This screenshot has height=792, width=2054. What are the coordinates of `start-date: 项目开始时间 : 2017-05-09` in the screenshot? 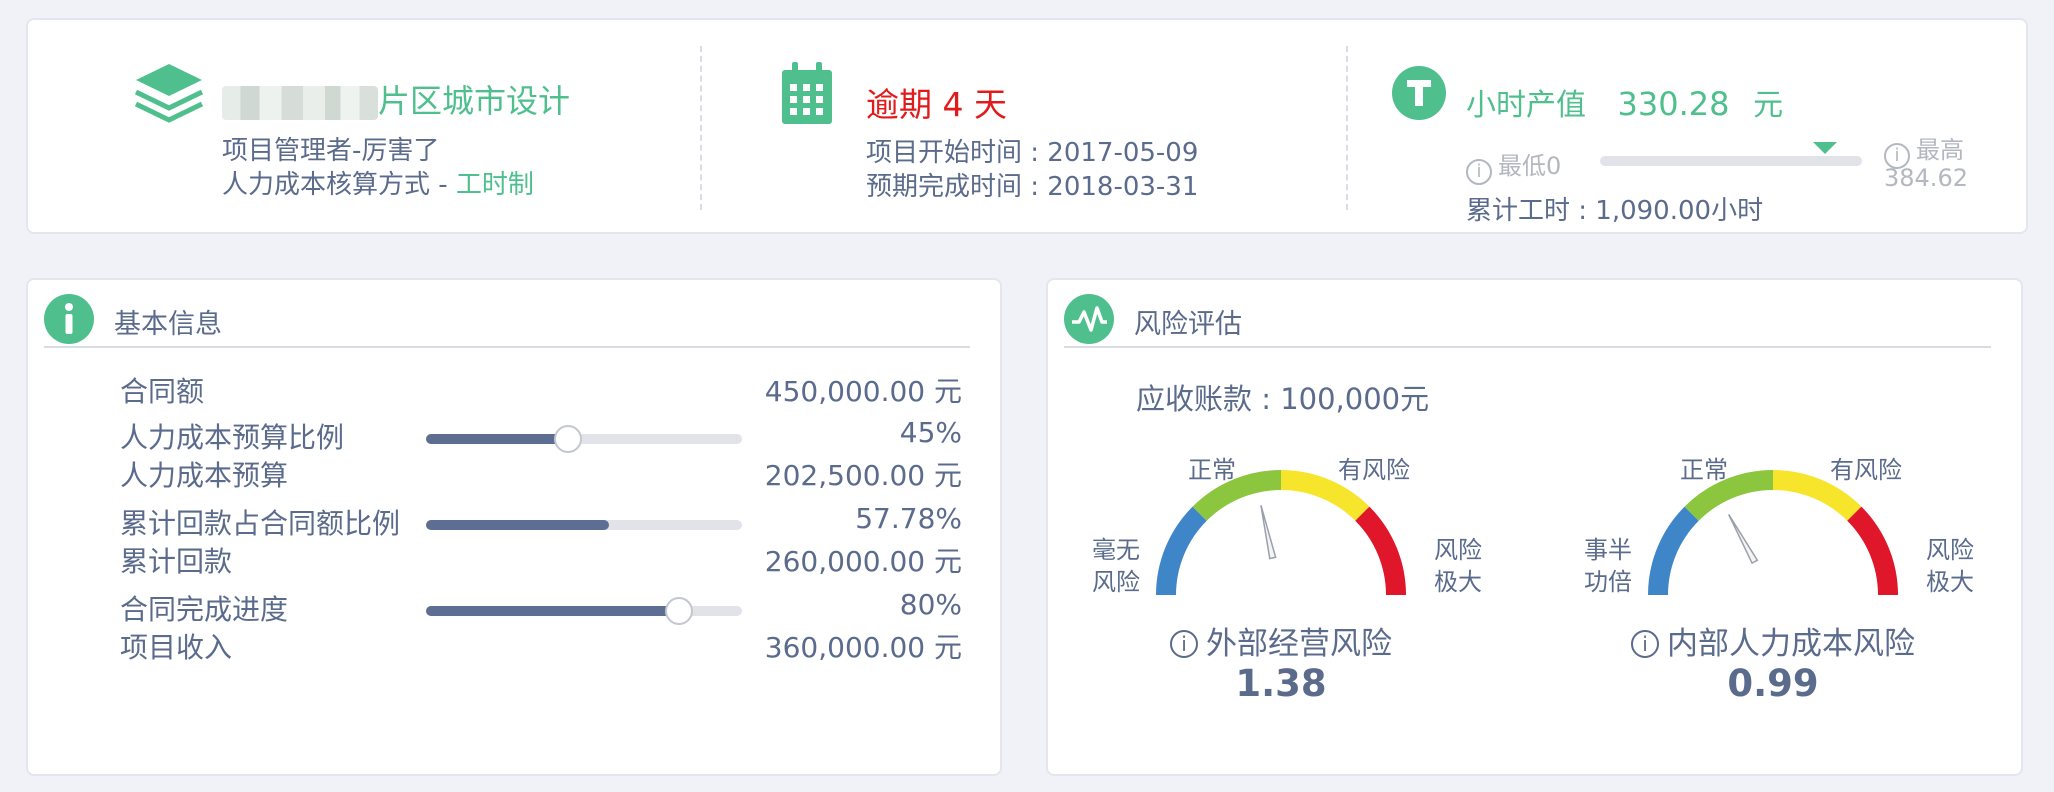 It's located at (1032, 153).